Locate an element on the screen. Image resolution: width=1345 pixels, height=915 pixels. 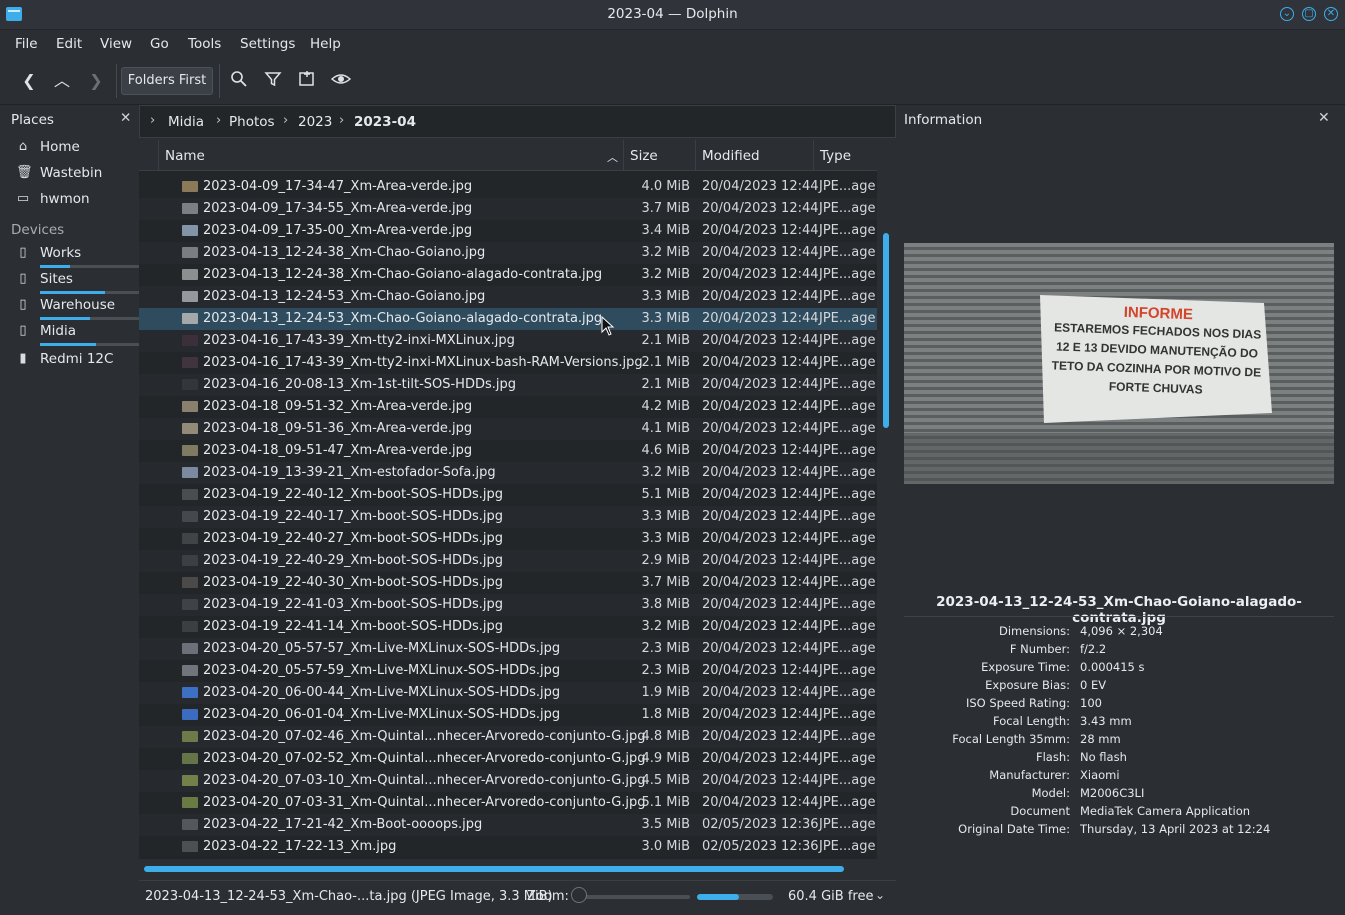
column-modified: Modified is located at coordinates (731, 156).